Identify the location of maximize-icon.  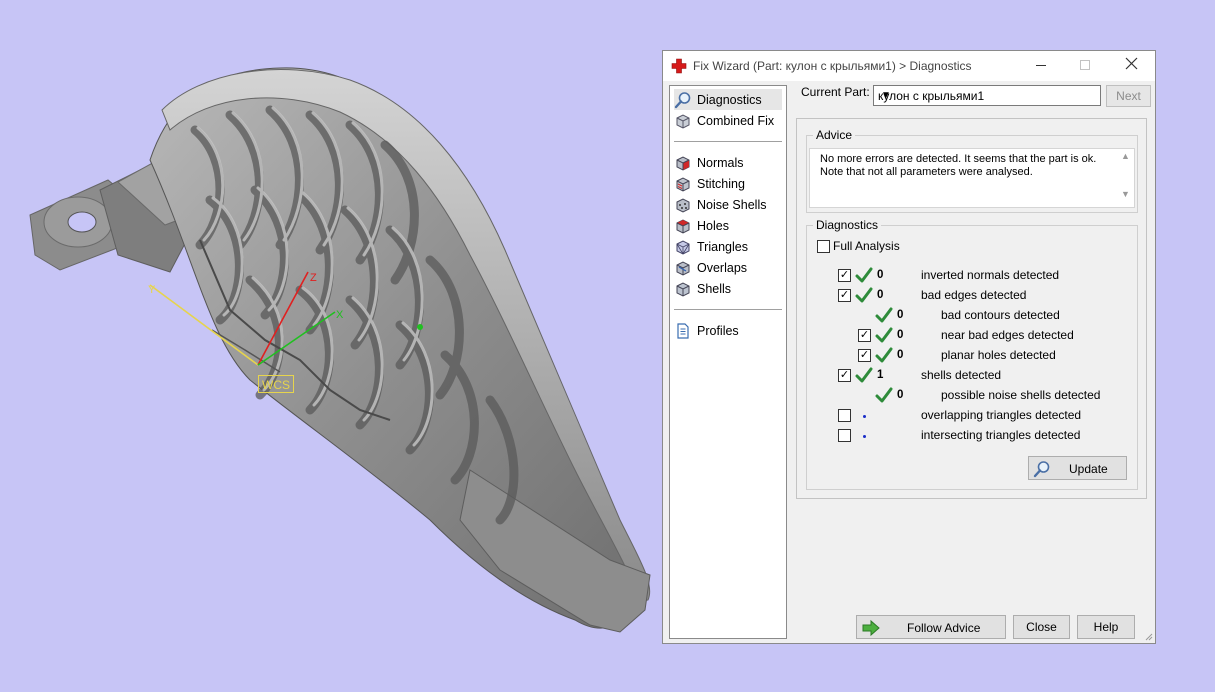
(1085, 65).